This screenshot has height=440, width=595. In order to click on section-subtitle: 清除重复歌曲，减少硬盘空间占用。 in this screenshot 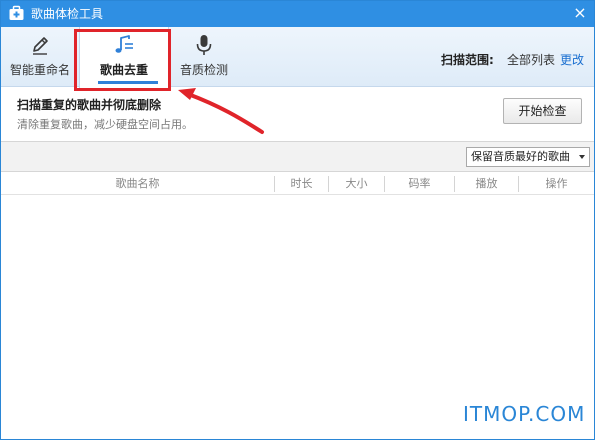, I will do `click(105, 124)`.